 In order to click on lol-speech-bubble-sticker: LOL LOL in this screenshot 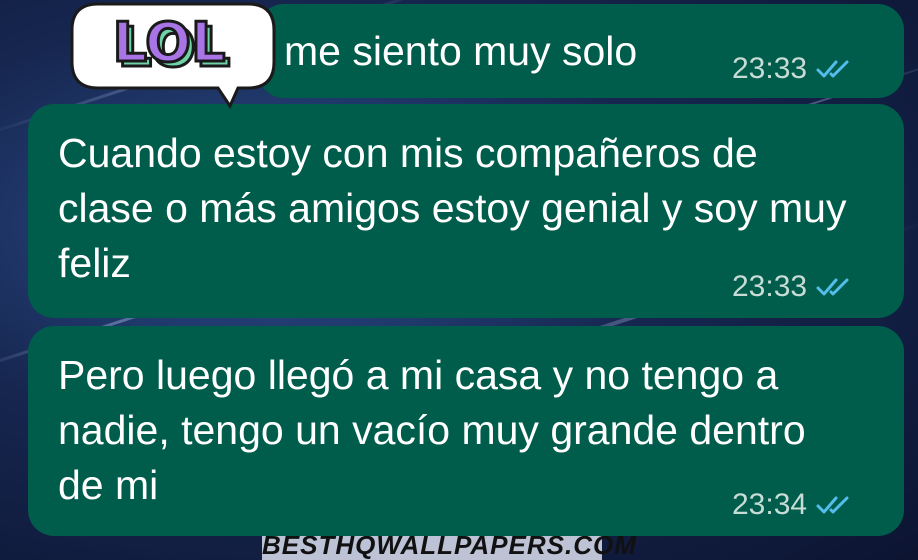, I will do `click(173, 55)`.